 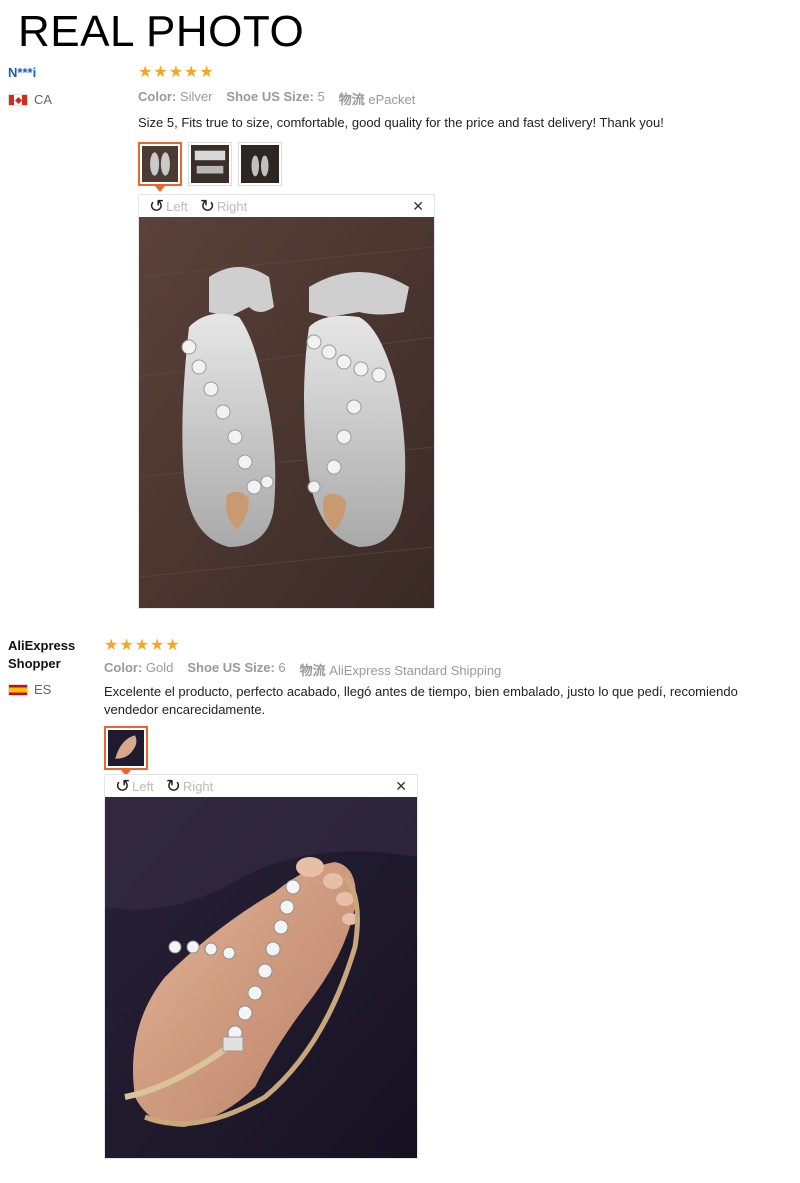 I want to click on order-attributes: Color: Silver Shoe US Size: 5 物流 ePacket, so click(x=283, y=98).